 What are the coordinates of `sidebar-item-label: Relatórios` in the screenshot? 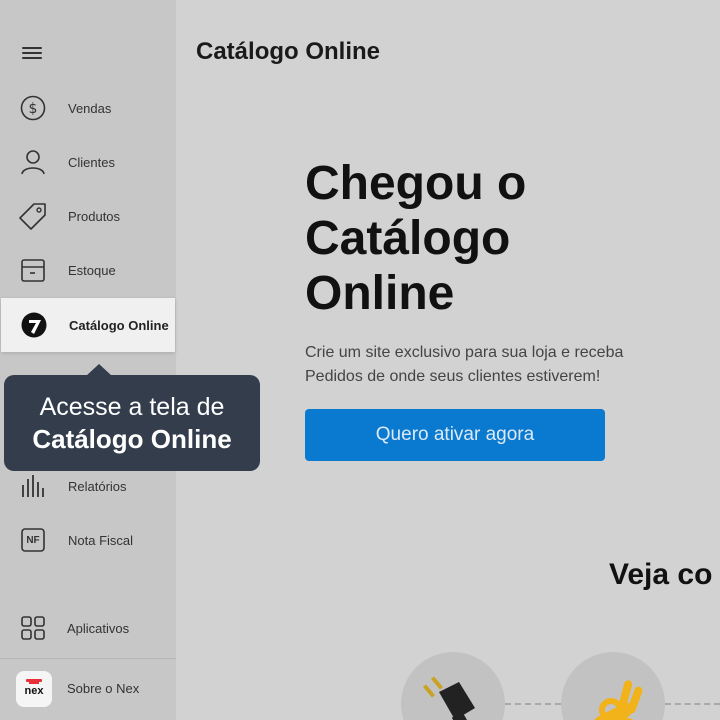 It's located at (97, 486).